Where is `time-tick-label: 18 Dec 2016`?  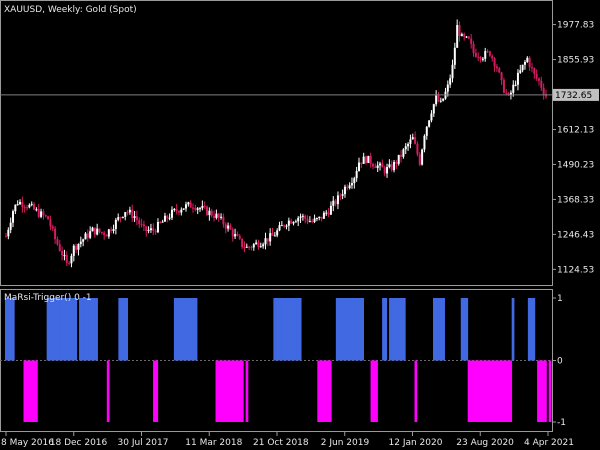
time-tick-label: 18 Dec 2016 is located at coordinates (79, 443).